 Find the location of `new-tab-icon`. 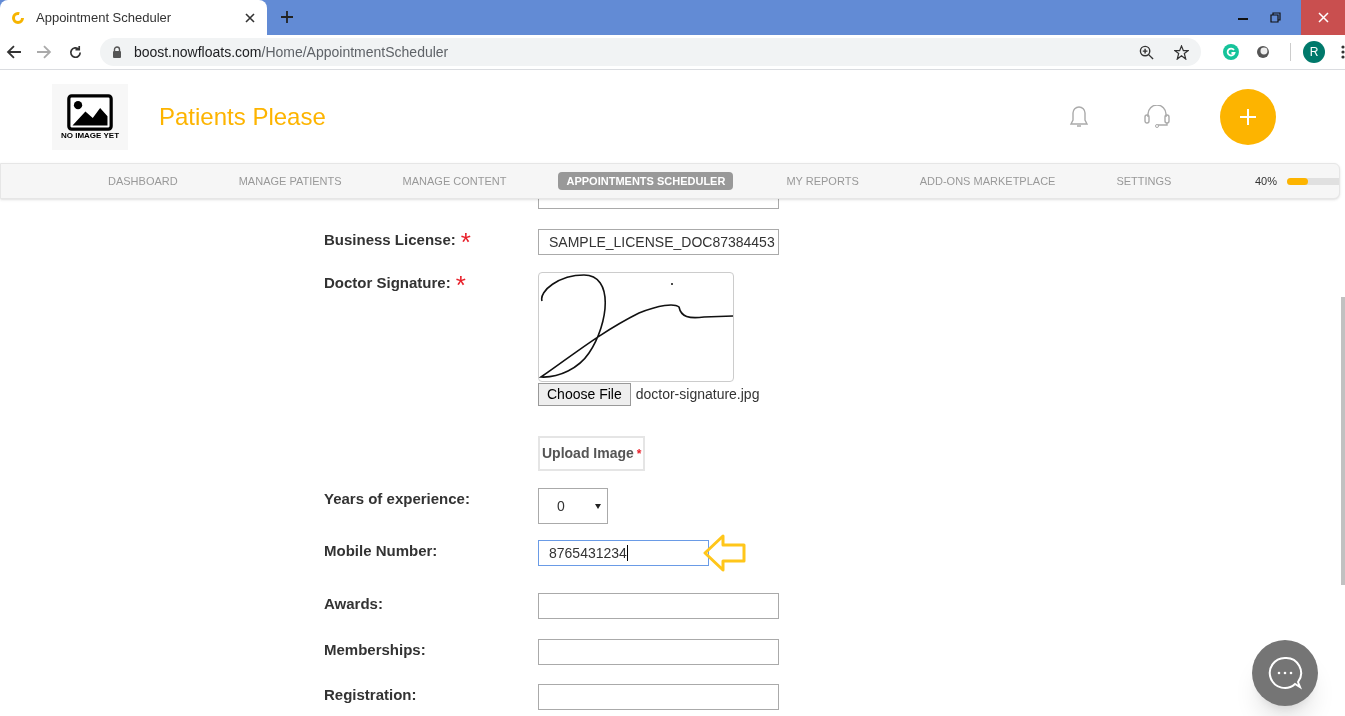

new-tab-icon is located at coordinates (287, 17).